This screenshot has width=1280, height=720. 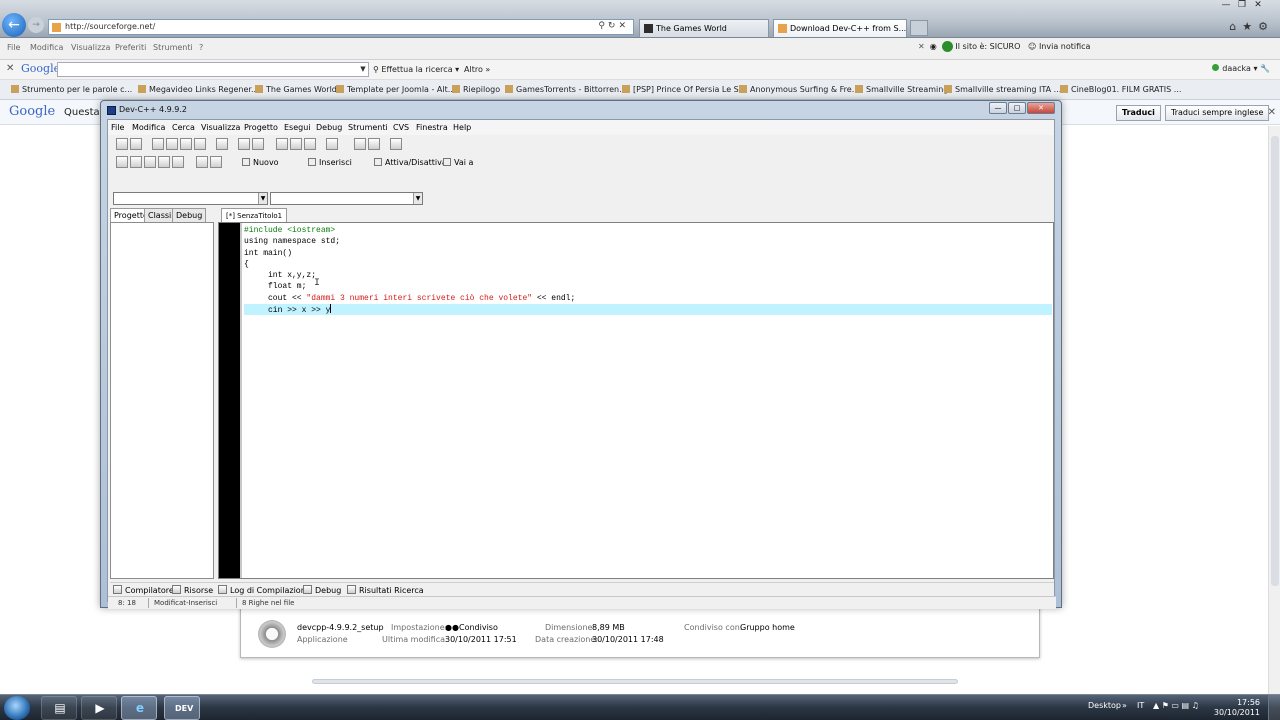 I want to click on open-icon, so click(x=172, y=144).